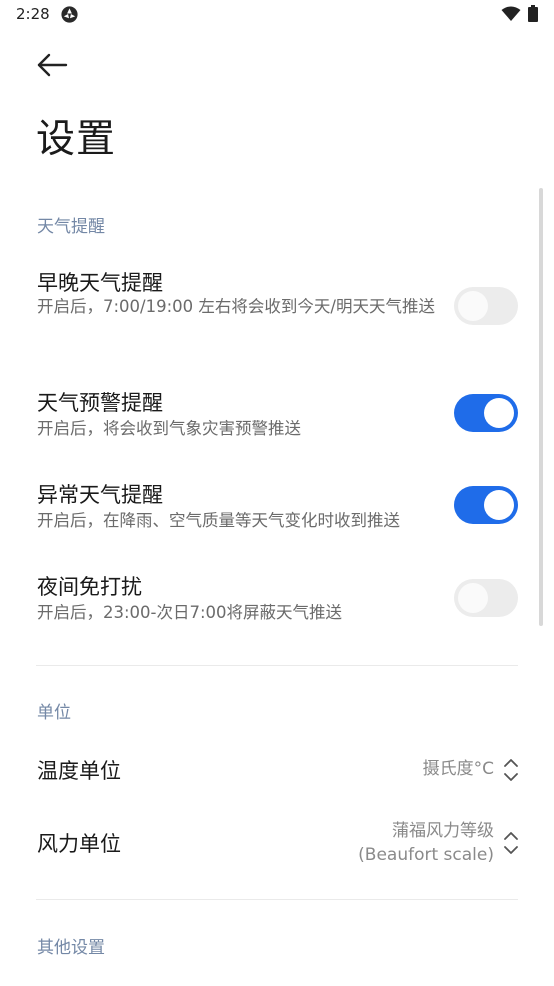 This screenshot has width=554, height=986. Describe the element at coordinates (71, 948) in the screenshot. I see `section-header-other-settings: 其他设置` at that location.